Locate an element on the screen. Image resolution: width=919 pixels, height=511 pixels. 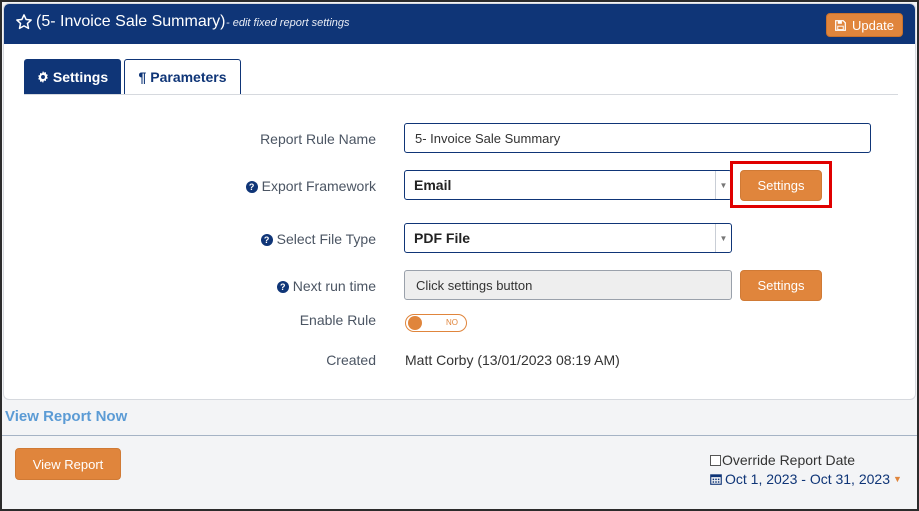
save-icon is located at coordinates (840, 25).